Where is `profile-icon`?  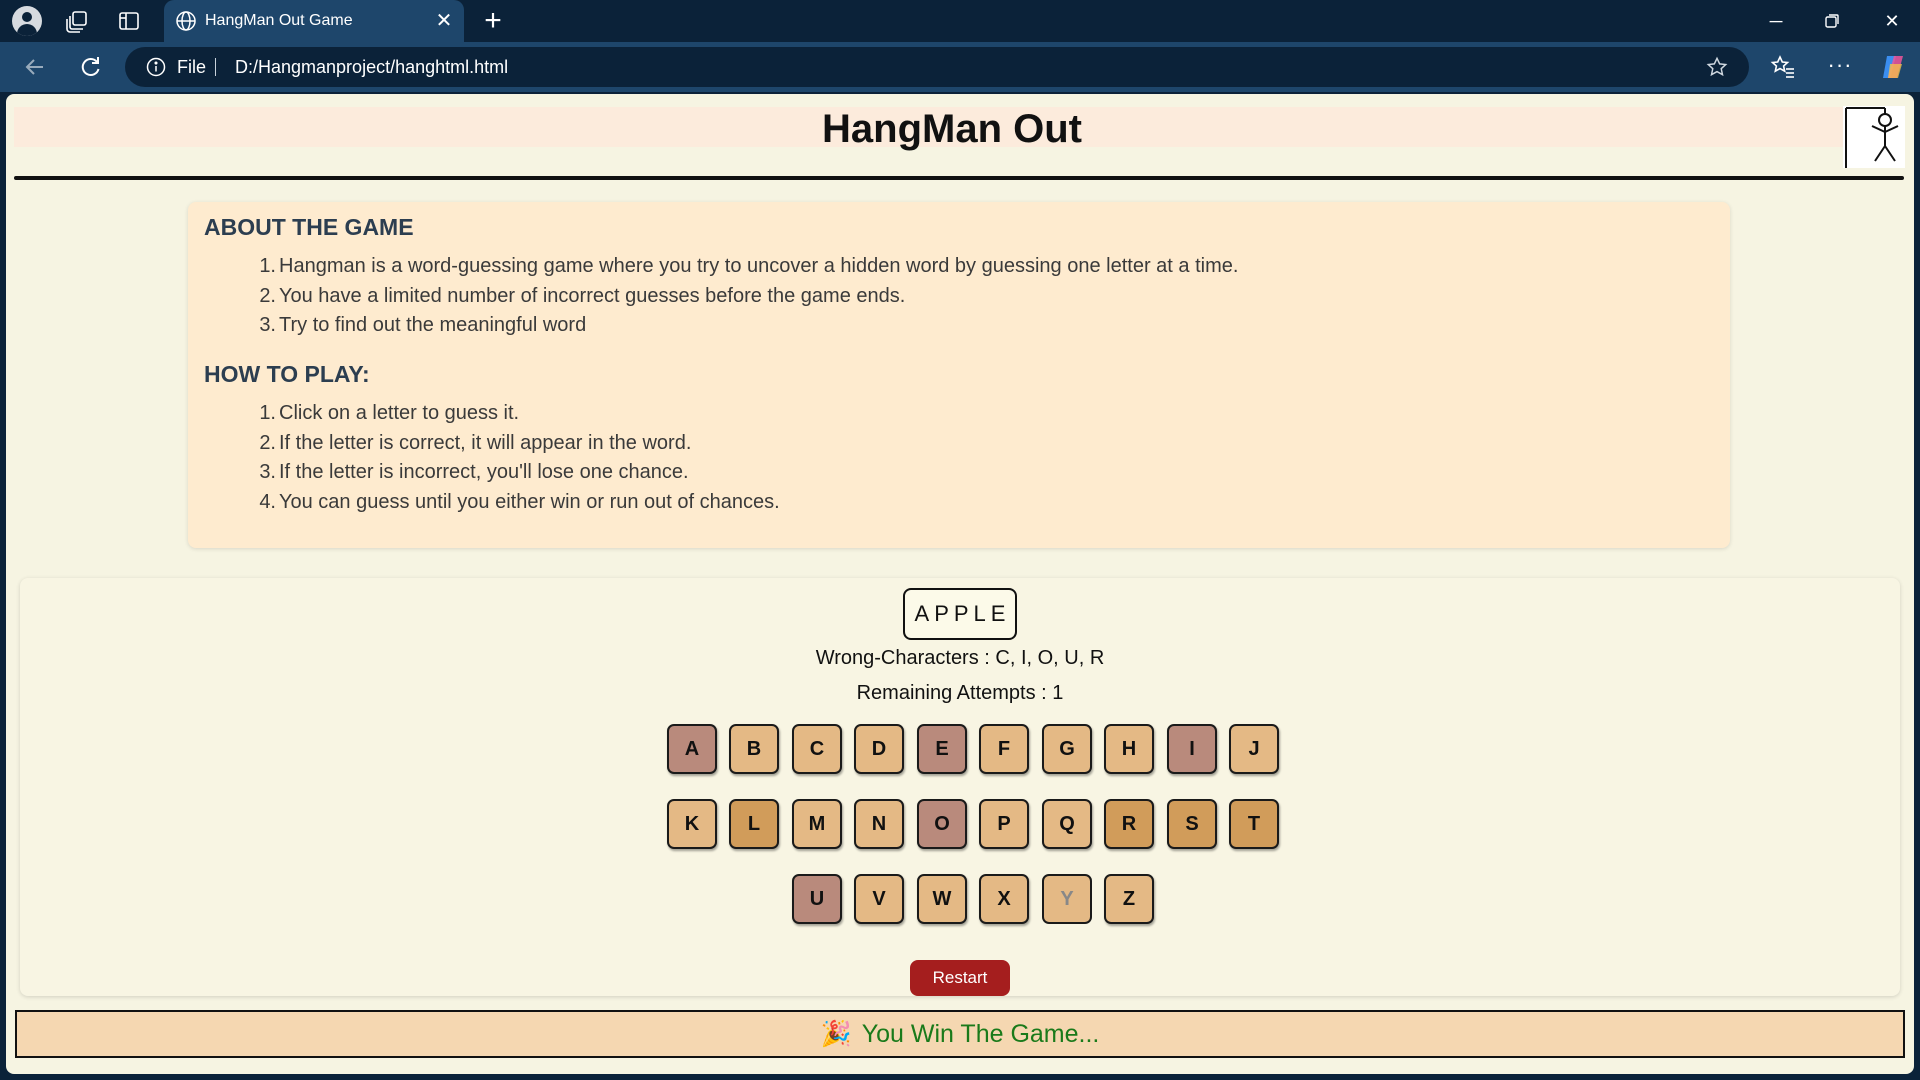 profile-icon is located at coordinates (27, 21).